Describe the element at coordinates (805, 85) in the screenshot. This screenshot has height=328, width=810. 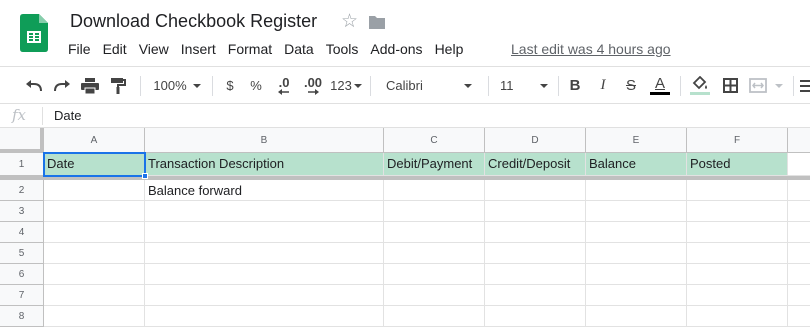
I see `horizontal-align-icon` at that location.